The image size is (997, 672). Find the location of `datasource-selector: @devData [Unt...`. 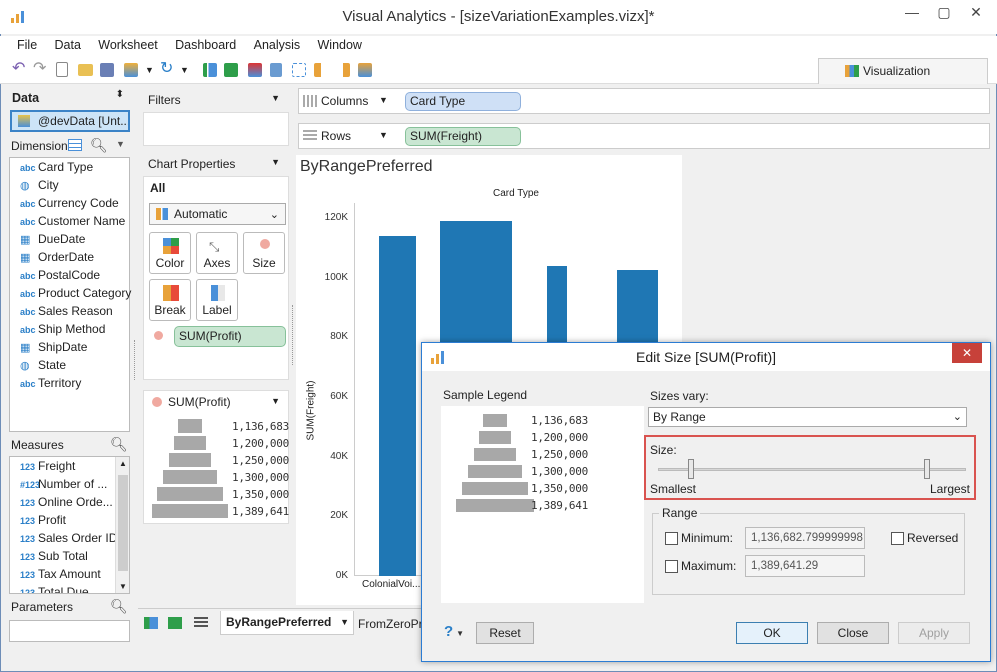

datasource-selector: @devData [Unt... is located at coordinates (70, 121).